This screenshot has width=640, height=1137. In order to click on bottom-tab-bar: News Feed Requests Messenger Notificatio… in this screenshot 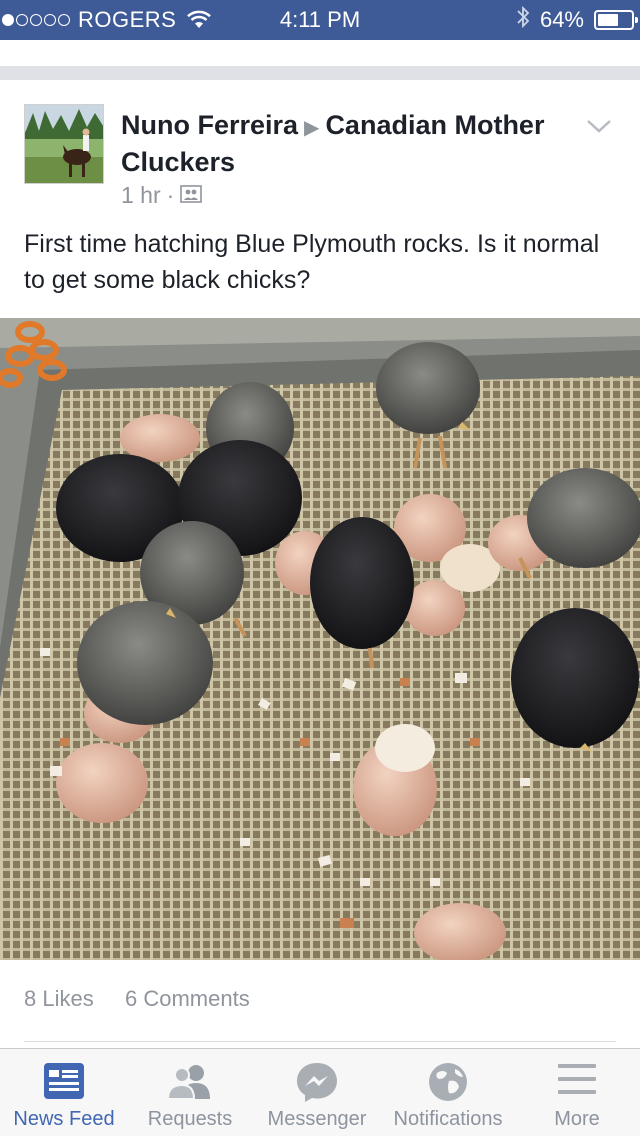, I will do `click(320, 1092)`.